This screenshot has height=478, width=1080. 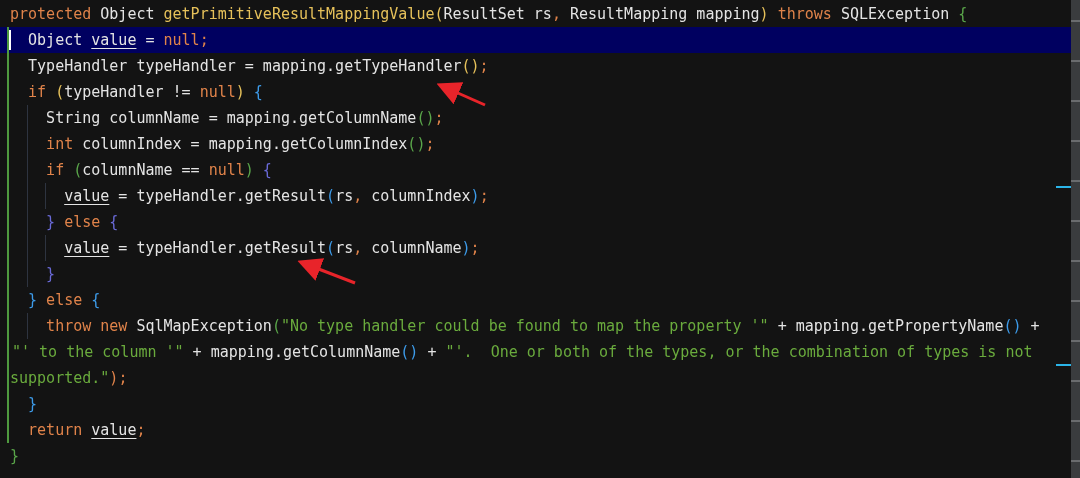 I want to click on code-line: if (typeHandler != null) {, so click(x=145, y=92).